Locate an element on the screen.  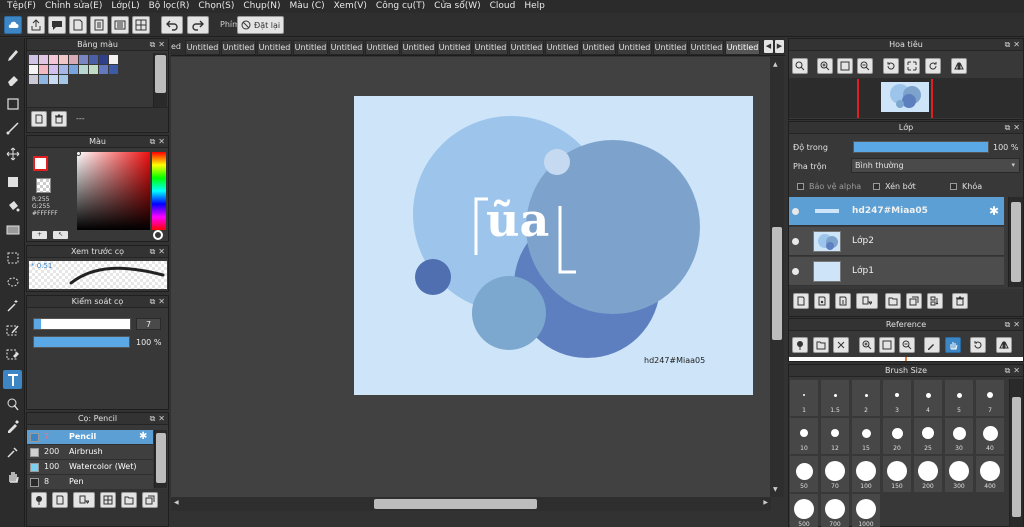
brush-size-cell: 200 is located at coordinates (928, 474).